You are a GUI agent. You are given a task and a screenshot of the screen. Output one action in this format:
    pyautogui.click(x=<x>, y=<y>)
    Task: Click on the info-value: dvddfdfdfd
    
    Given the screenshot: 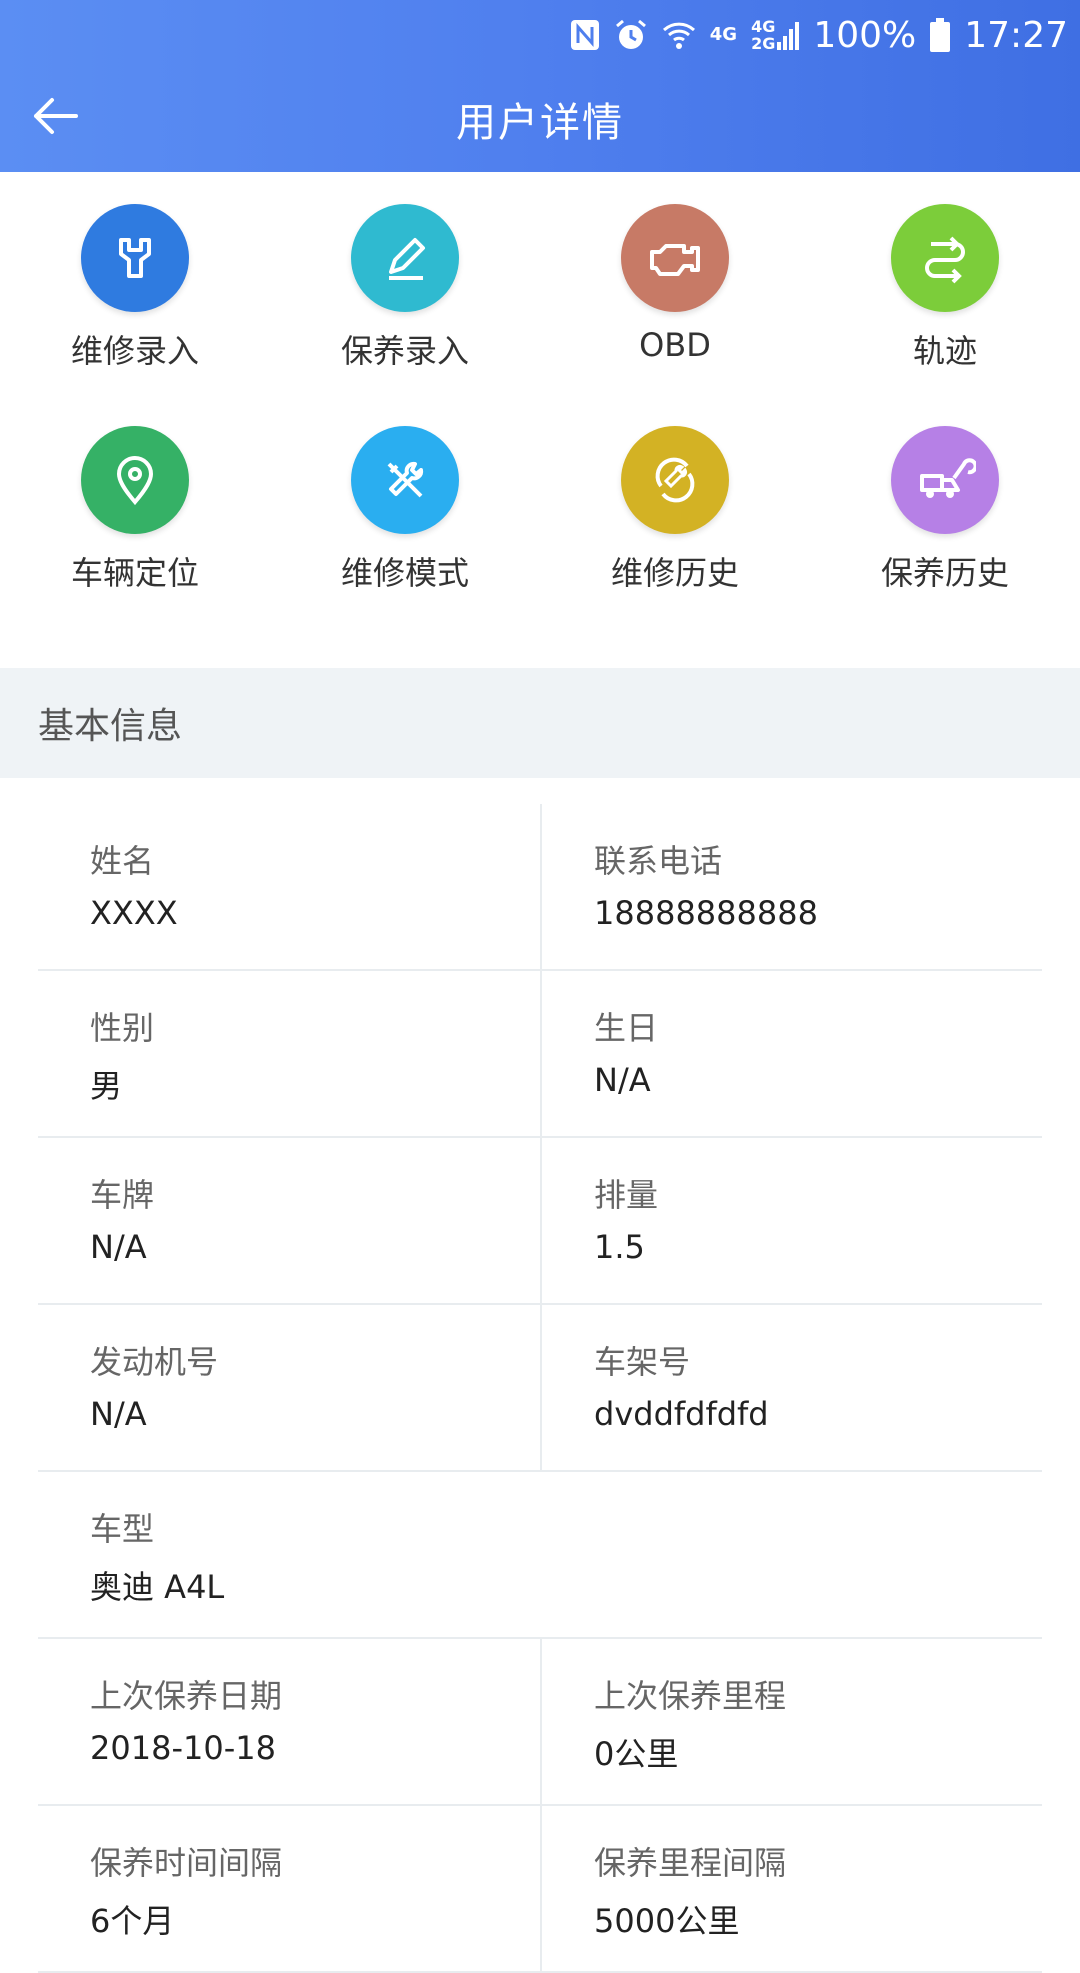 What is the action you would take?
    pyautogui.click(x=681, y=1414)
    